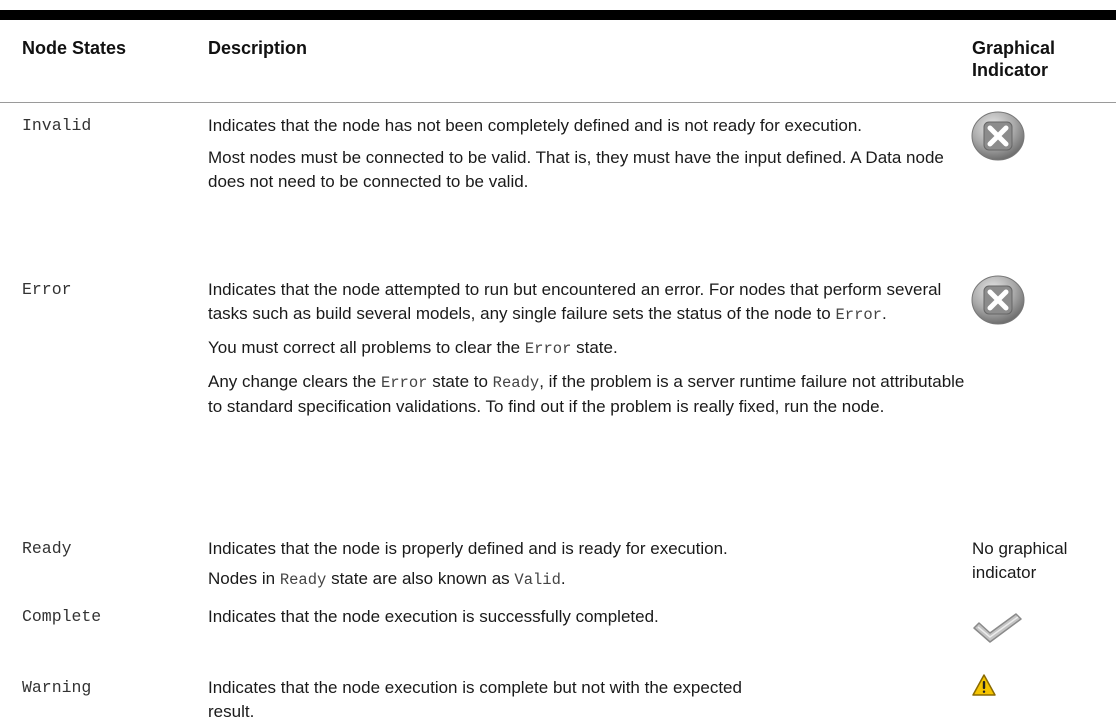 The image size is (1116, 728). Describe the element at coordinates (258, 48) in the screenshot. I see `header-description: Description` at that location.